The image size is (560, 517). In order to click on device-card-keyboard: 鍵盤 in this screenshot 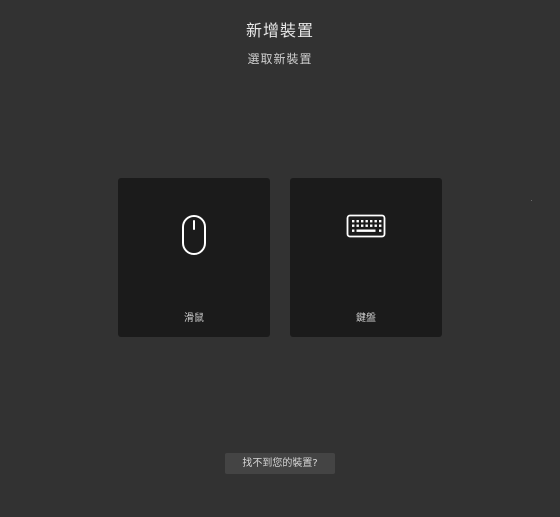, I will do `click(366, 257)`.